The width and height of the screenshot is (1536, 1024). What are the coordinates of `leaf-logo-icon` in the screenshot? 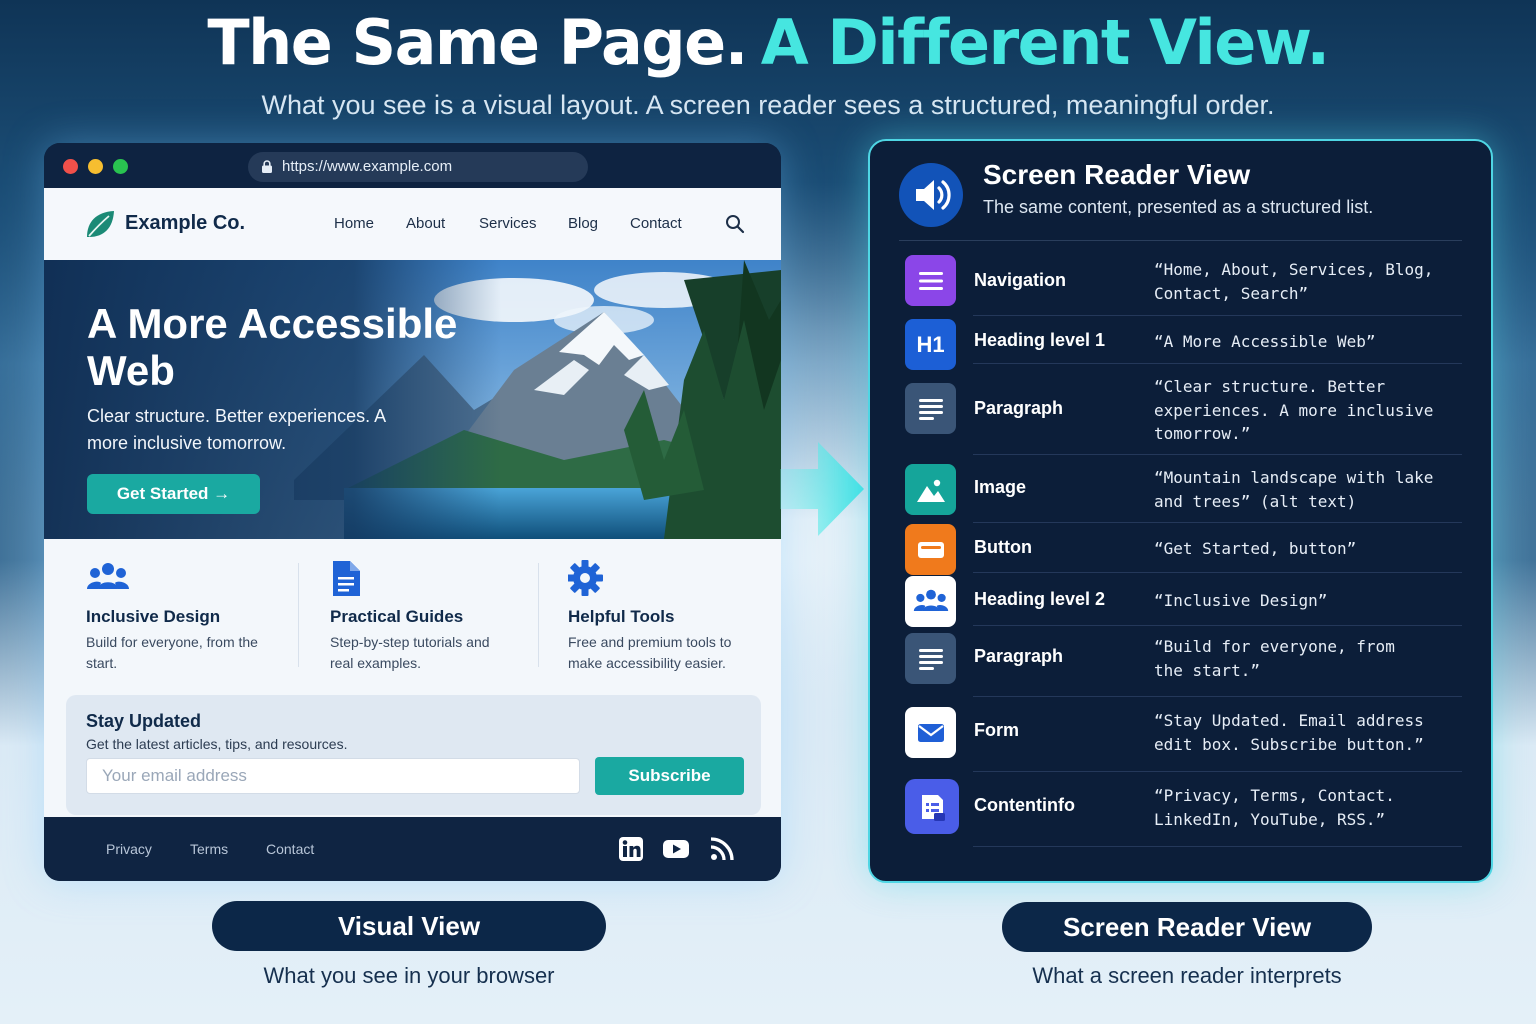 It's located at (100, 224).